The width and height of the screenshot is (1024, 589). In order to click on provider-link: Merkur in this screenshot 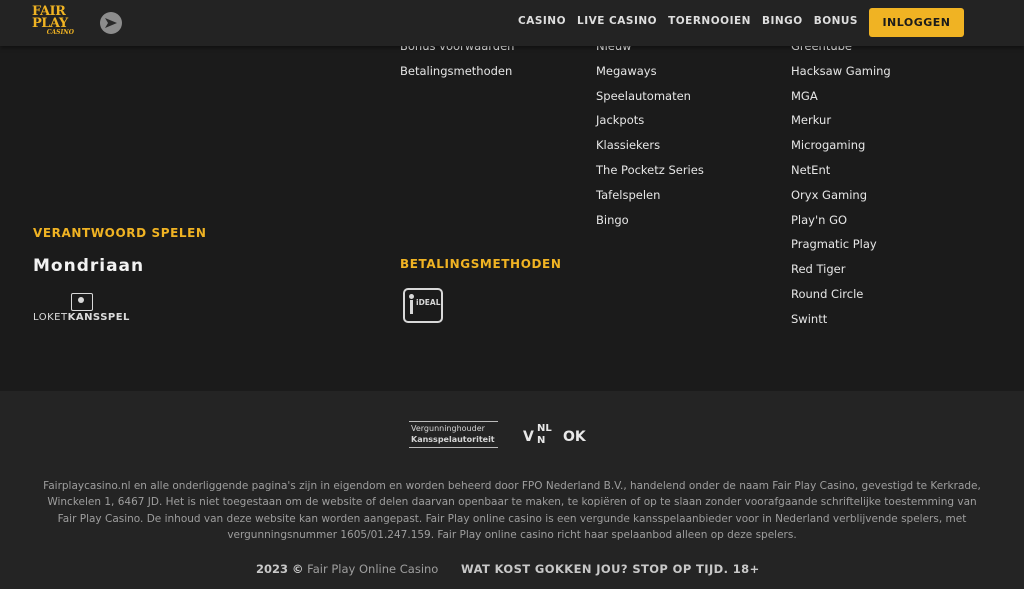, I will do `click(841, 120)`.